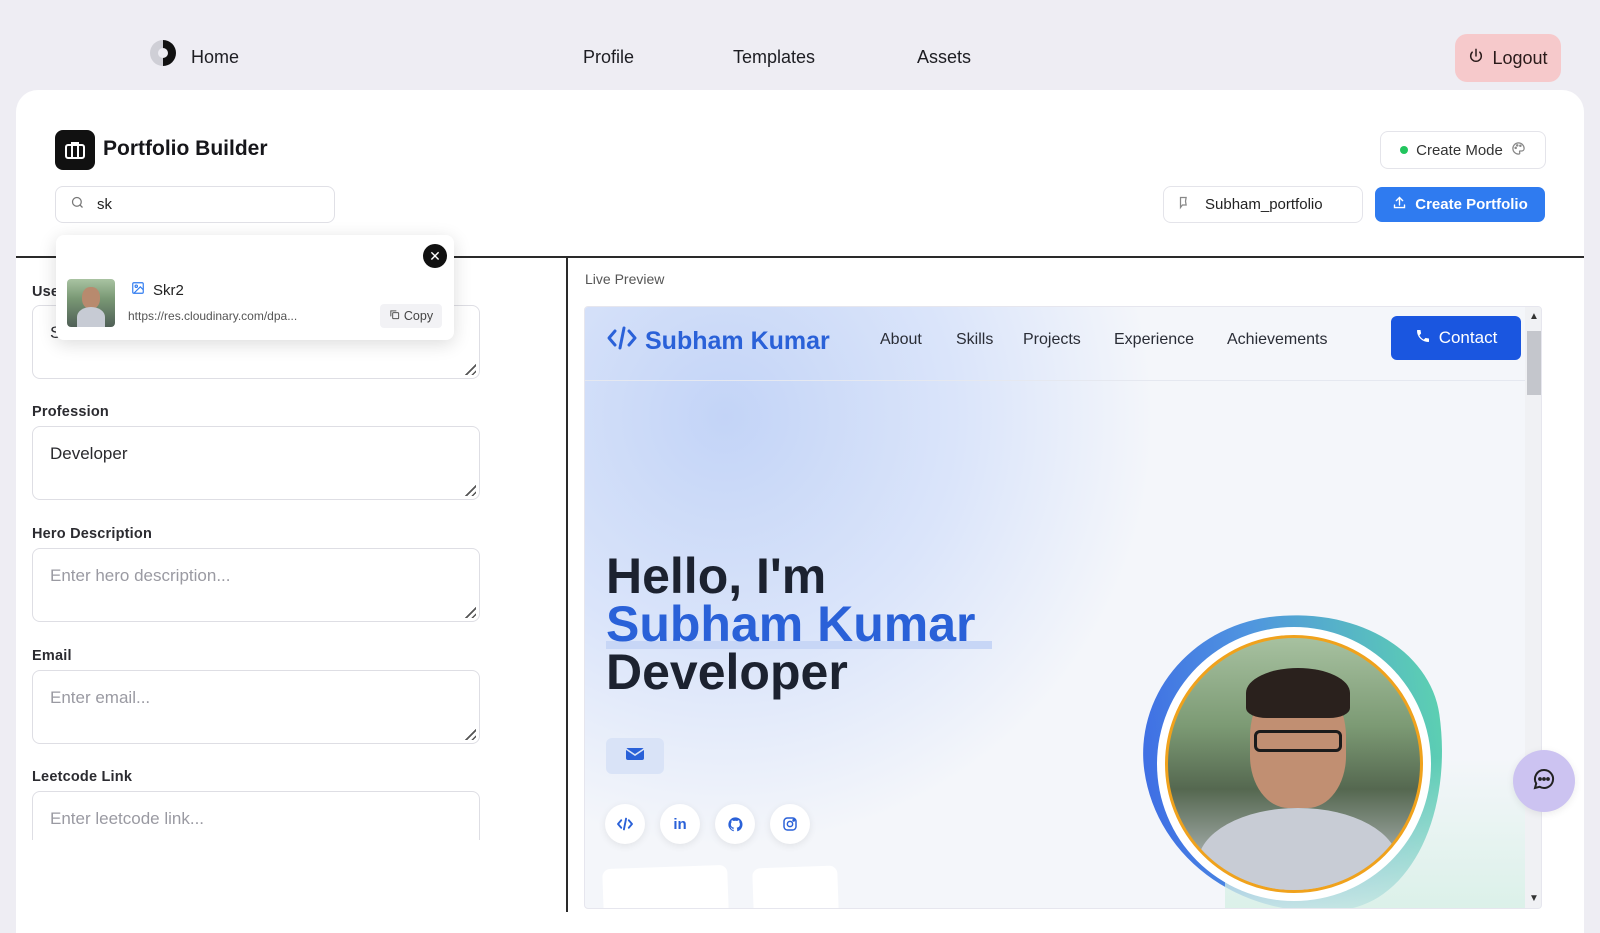 This screenshot has height=933, width=1600. Describe the element at coordinates (1534, 316) in the screenshot. I see `scroll-up-icon: ▲` at that location.